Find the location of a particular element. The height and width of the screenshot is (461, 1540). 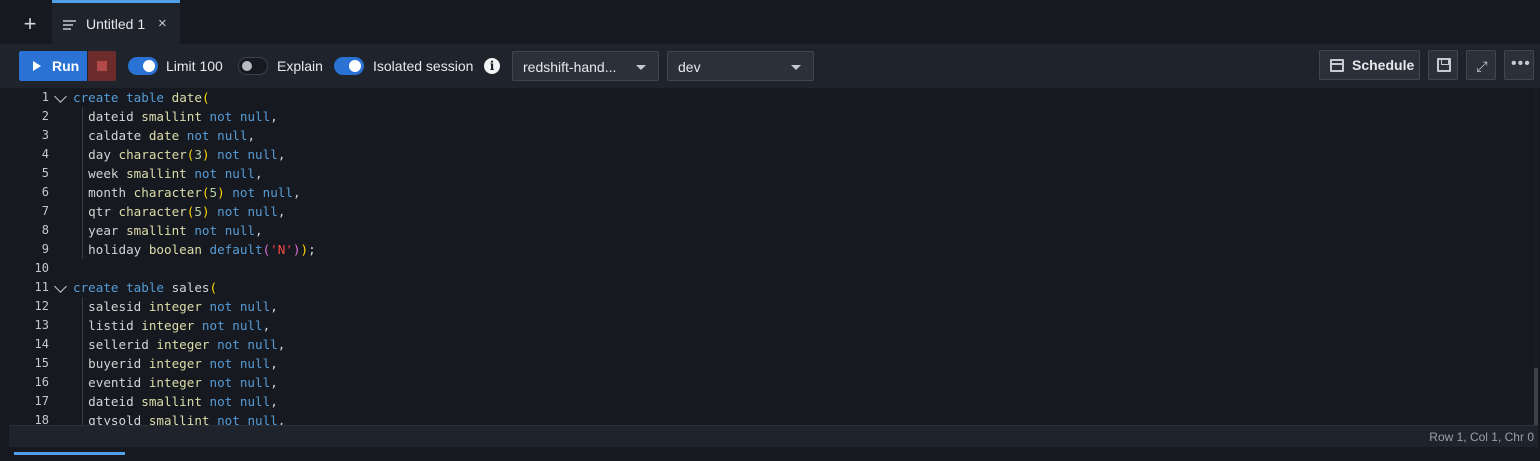

line-number: 12 is located at coordinates (41, 306).